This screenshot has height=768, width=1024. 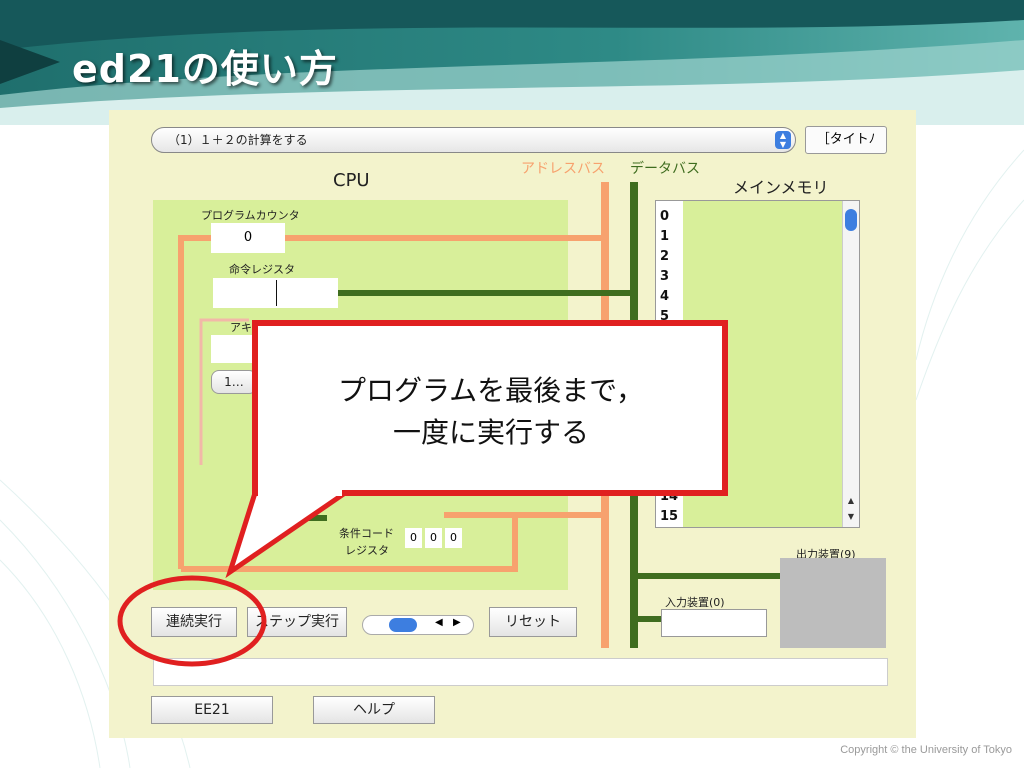 I want to click on callout-line-2: 一度に実行する, so click(x=490, y=432).